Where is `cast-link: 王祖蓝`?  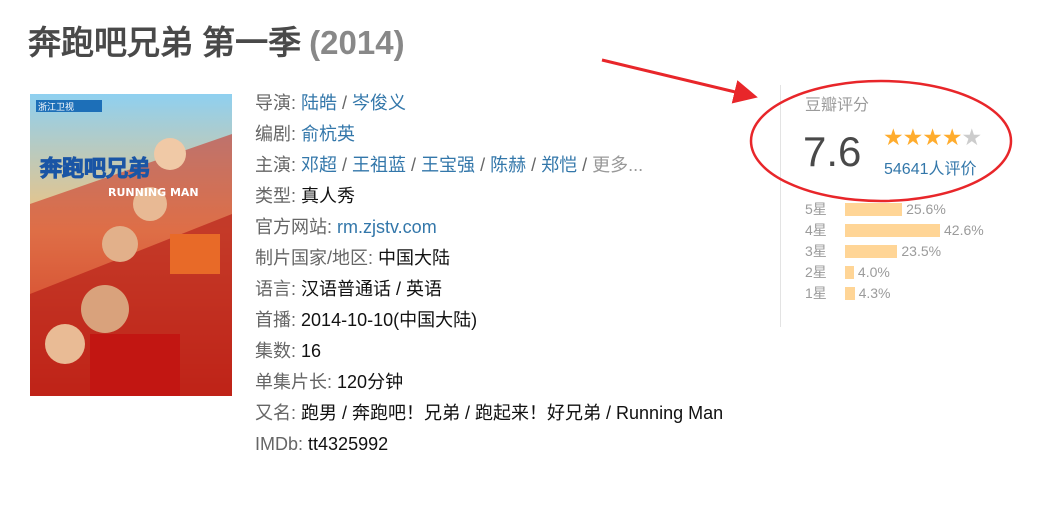
cast-link: 王祖蓝 is located at coordinates (379, 165).